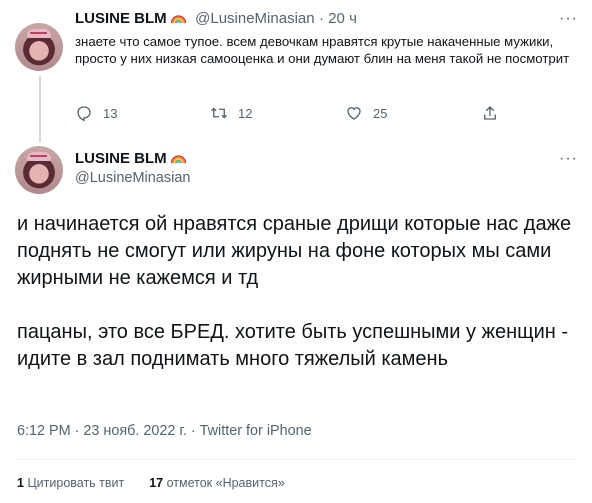 The width and height of the screenshot is (592, 503). Describe the element at coordinates (110, 113) in the screenshot. I see `reply-count: 13` at that location.